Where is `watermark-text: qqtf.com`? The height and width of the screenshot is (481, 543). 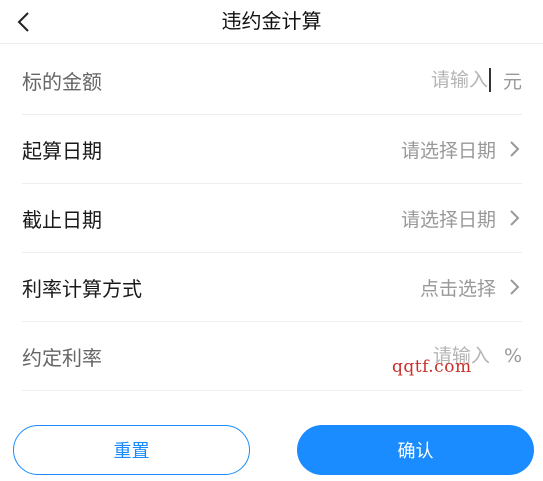 watermark-text: qqtf.com is located at coordinates (432, 367).